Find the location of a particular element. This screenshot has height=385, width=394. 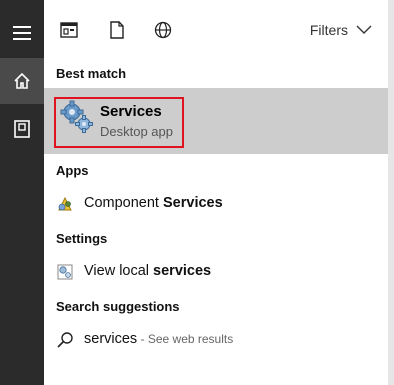

menu-button is located at coordinates (22, 33).